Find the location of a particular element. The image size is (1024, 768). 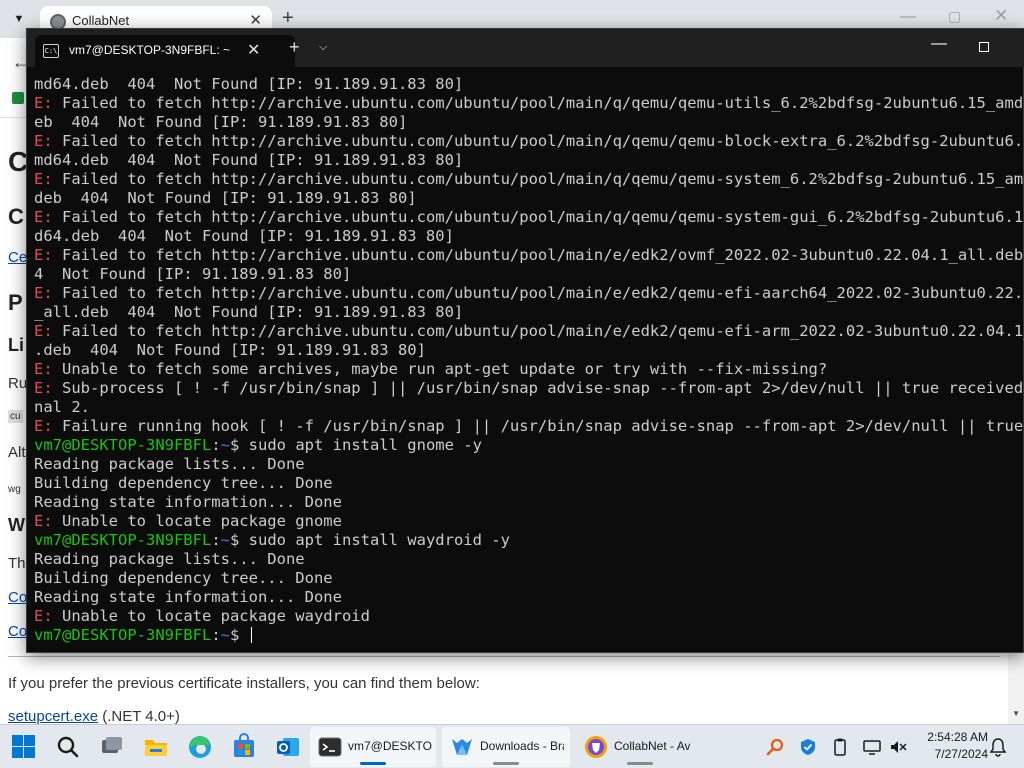

terminal-line: deb 404 Not Found [IP: 91.189.91.83 80] is located at coordinates (225, 198).